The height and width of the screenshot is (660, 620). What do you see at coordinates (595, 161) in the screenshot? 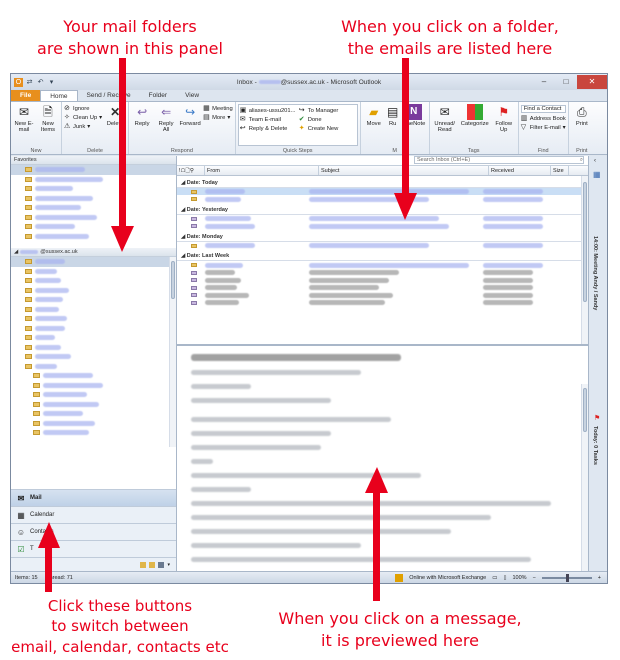
I see `expand-todo-icon: ‹` at bounding box center [595, 161].